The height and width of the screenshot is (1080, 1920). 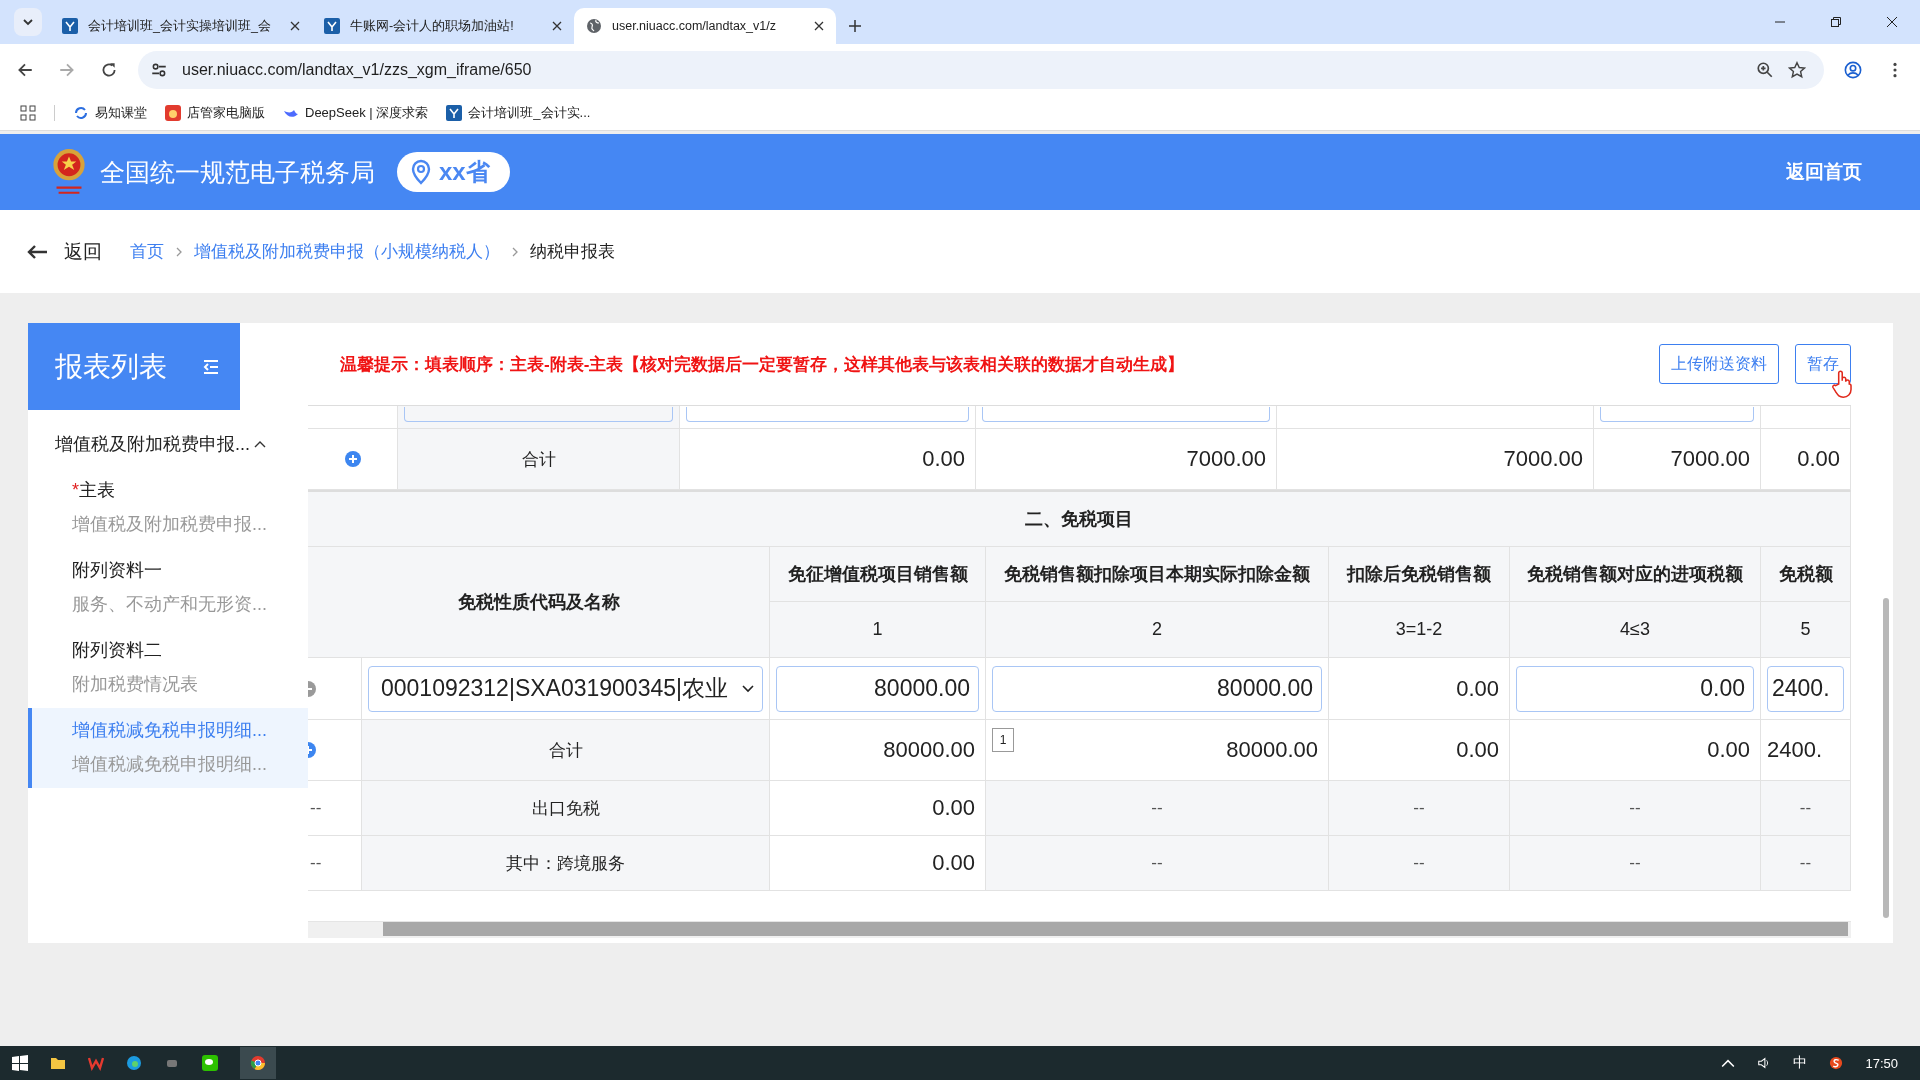 What do you see at coordinates (565, 688) in the screenshot?
I see `code-select: 0001092312|SXA031900345|农业` at bounding box center [565, 688].